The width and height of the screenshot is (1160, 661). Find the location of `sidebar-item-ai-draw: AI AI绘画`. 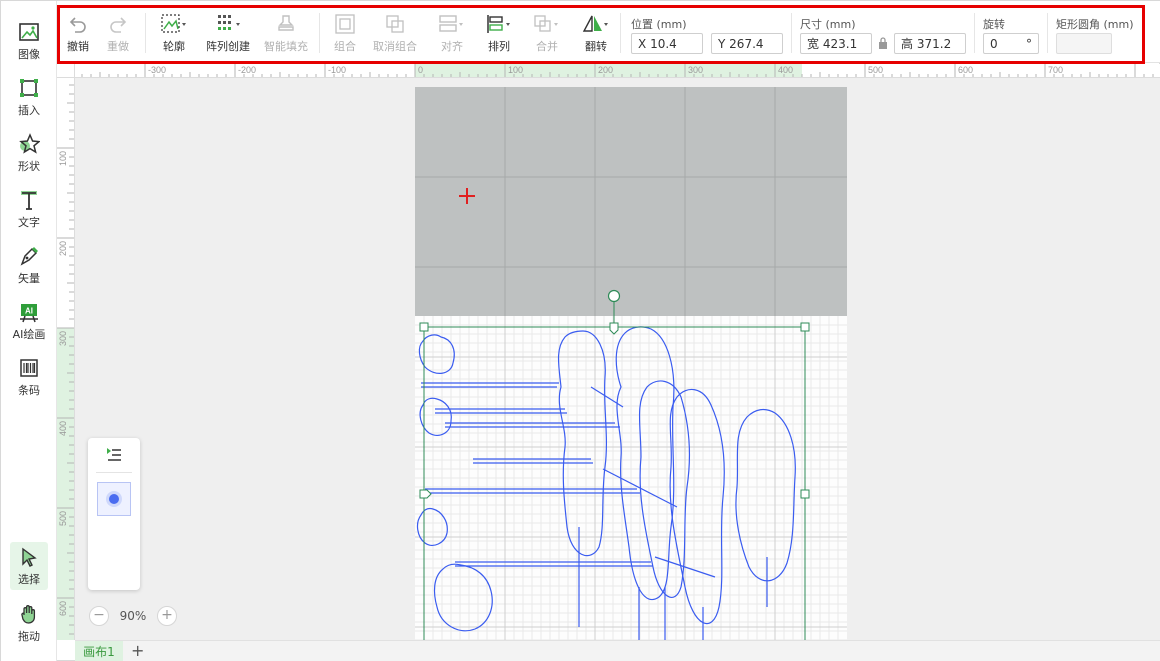

sidebar-item-ai-draw: AI AI绘画 is located at coordinates (29, 322).